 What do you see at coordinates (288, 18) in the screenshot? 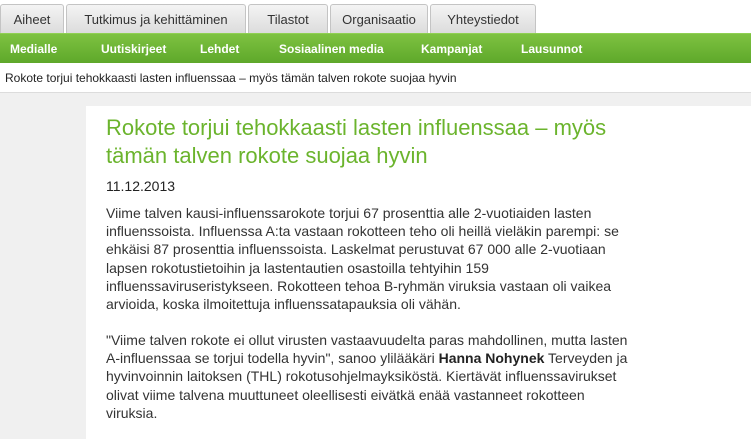
I see `tab-tilastot: Tilastot` at bounding box center [288, 18].